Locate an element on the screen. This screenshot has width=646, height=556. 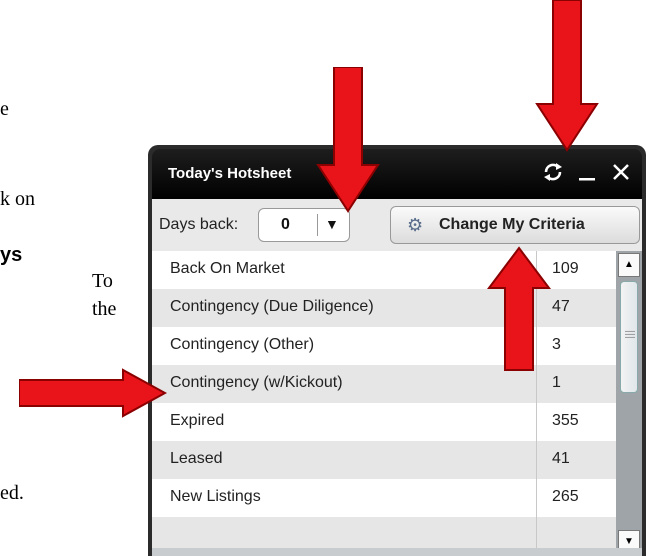
list-item: Leased 41 is located at coordinates (384, 460).